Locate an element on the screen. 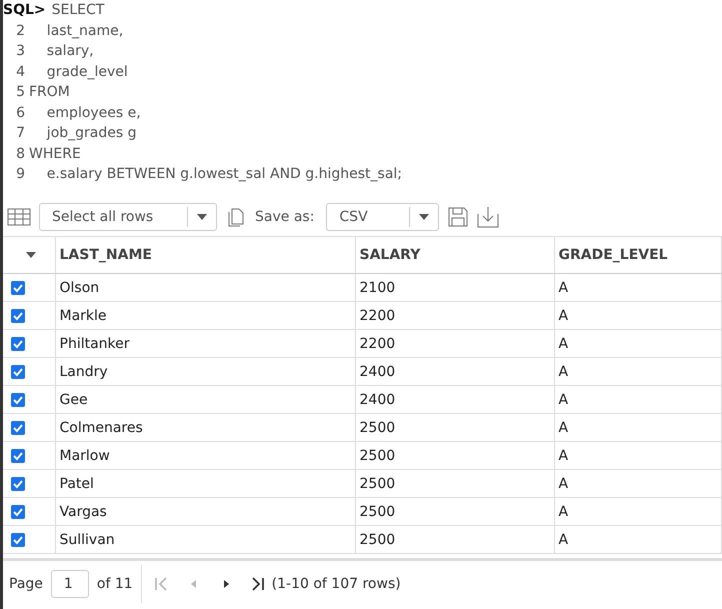 The width and height of the screenshot is (722, 609). table-cell: Philtanker is located at coordinates (205, 344).